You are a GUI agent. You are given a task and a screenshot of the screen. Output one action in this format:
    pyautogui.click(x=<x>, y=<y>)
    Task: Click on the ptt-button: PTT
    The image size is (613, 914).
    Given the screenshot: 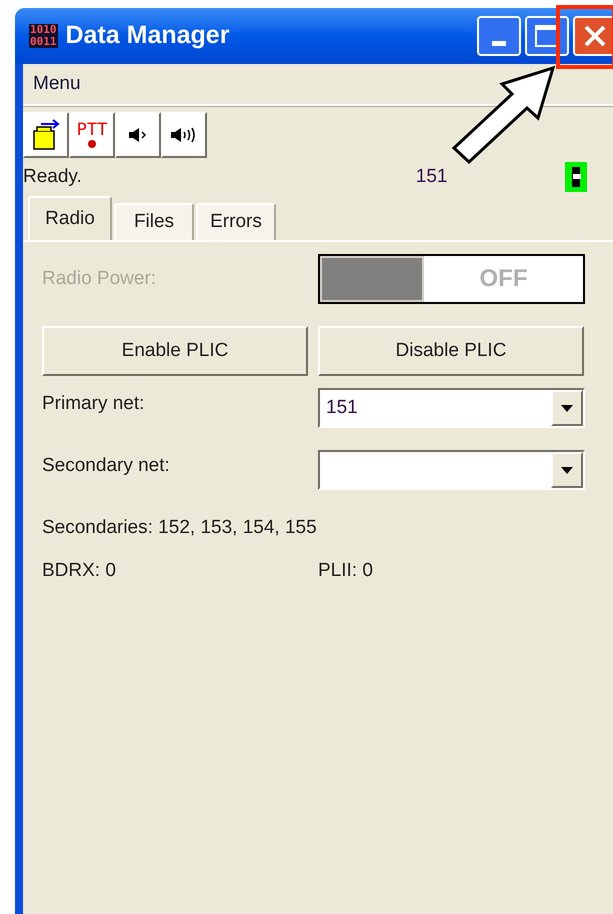 What is the action you would take?
    pyautogui.click(x=92, y=135)
    